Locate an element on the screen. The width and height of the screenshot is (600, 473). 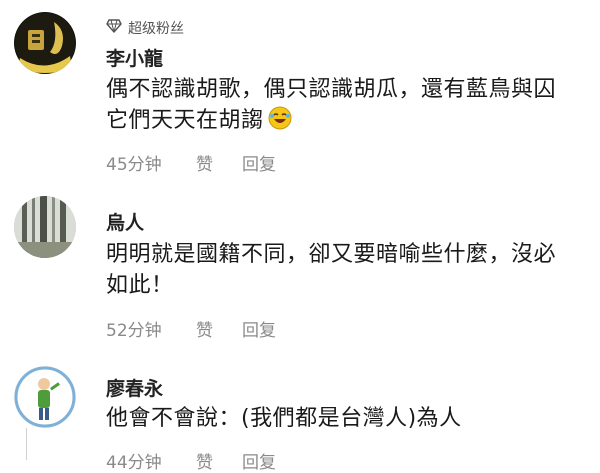
username: 廖春永 is located at coordinates (134, 387).